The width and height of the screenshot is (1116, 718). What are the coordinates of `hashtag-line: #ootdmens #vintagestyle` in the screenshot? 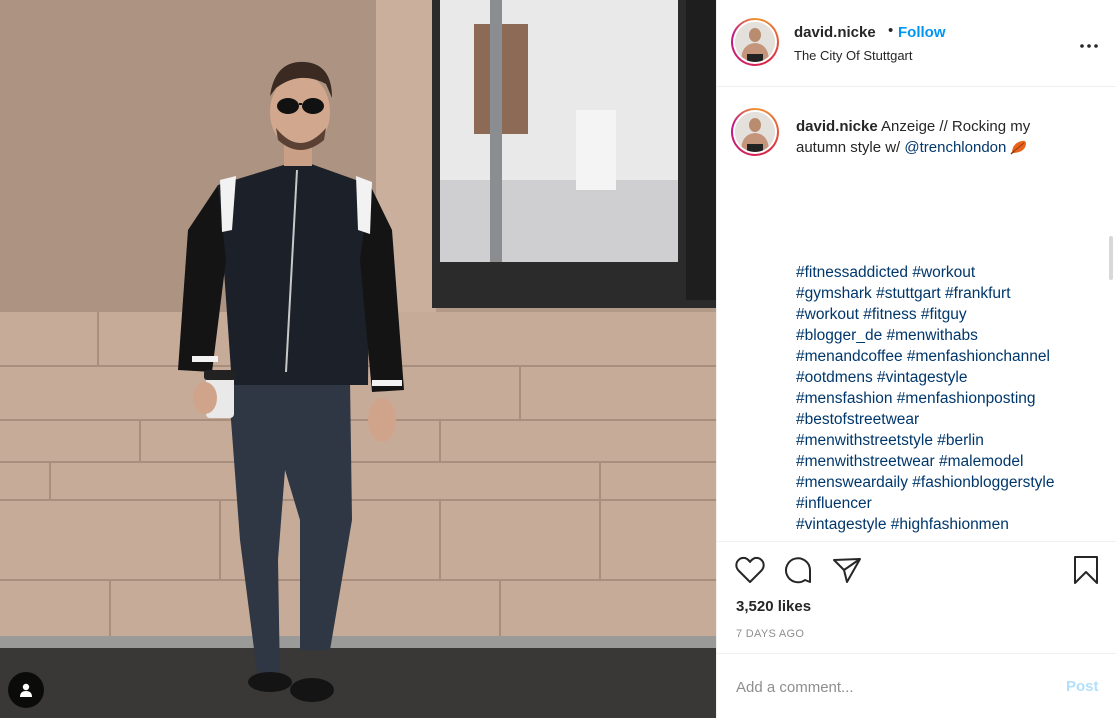 It's located at (946, 377).